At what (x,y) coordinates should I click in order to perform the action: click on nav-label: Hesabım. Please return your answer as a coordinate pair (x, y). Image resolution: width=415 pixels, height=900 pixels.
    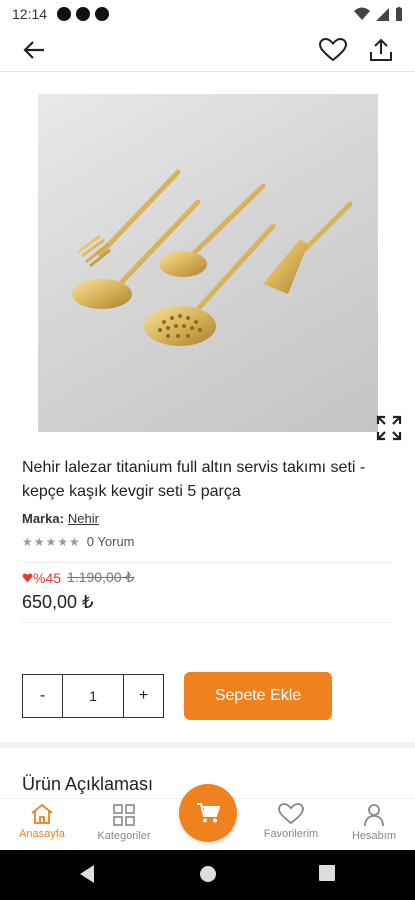
    Looking at the image, I should click on (374, 836).